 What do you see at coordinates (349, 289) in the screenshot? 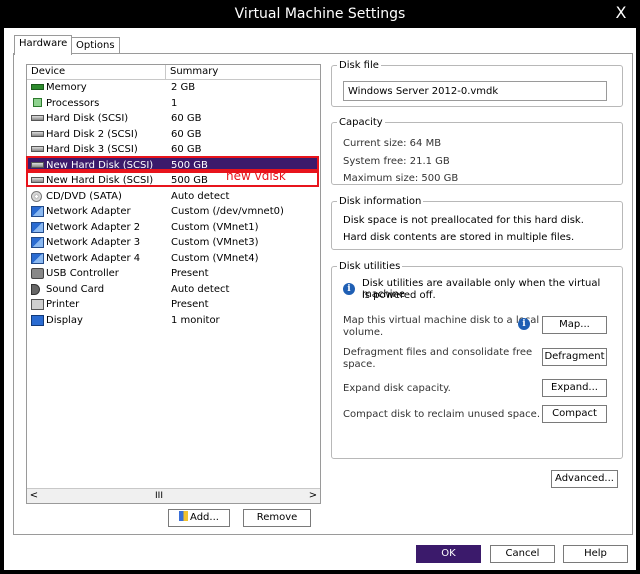
I see `info-icon: i` at bounding box center [349, 289].